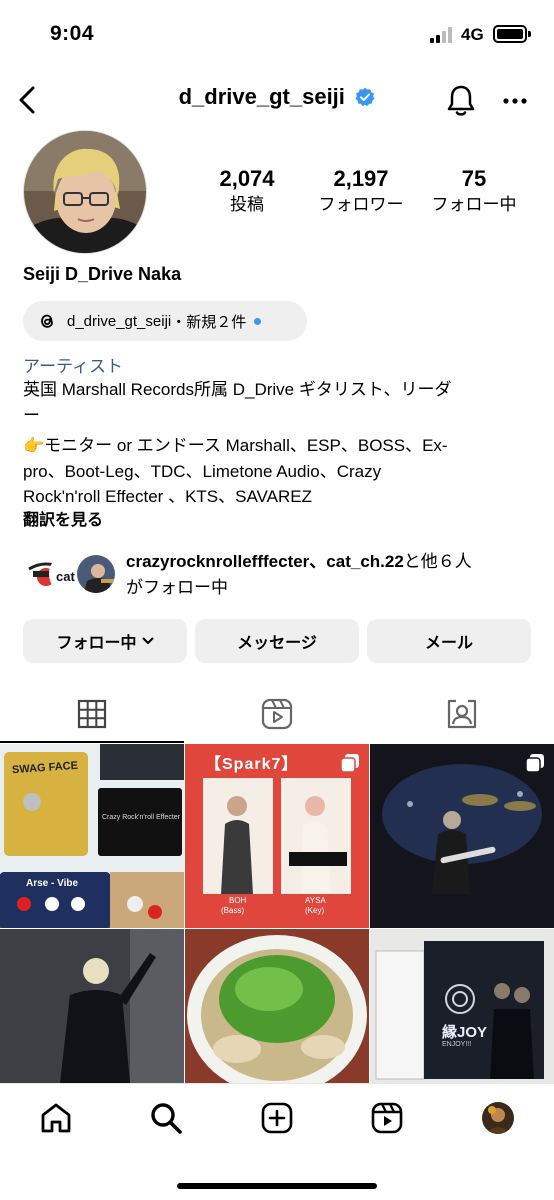  What do you see at coordinates (437, 561) in the screenshot?
I see `mutual-followers-suffix: と他６人` at bounding box center [437, 561].